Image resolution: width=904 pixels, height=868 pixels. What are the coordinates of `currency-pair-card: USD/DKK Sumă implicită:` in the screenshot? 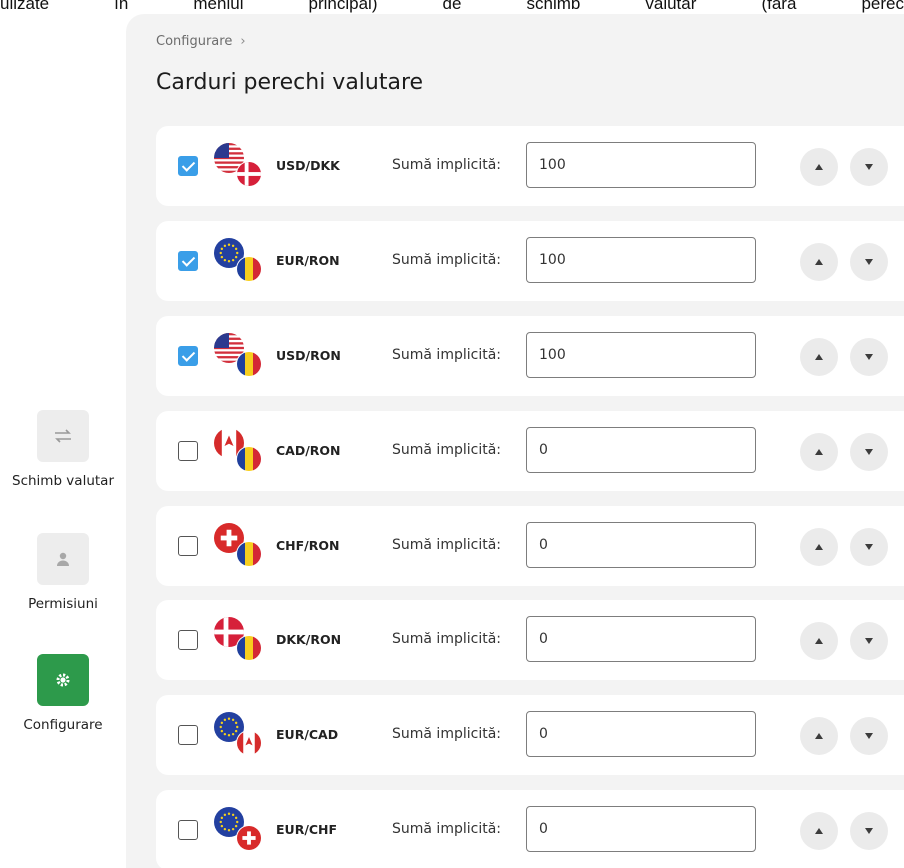 It's located at (530, 166).